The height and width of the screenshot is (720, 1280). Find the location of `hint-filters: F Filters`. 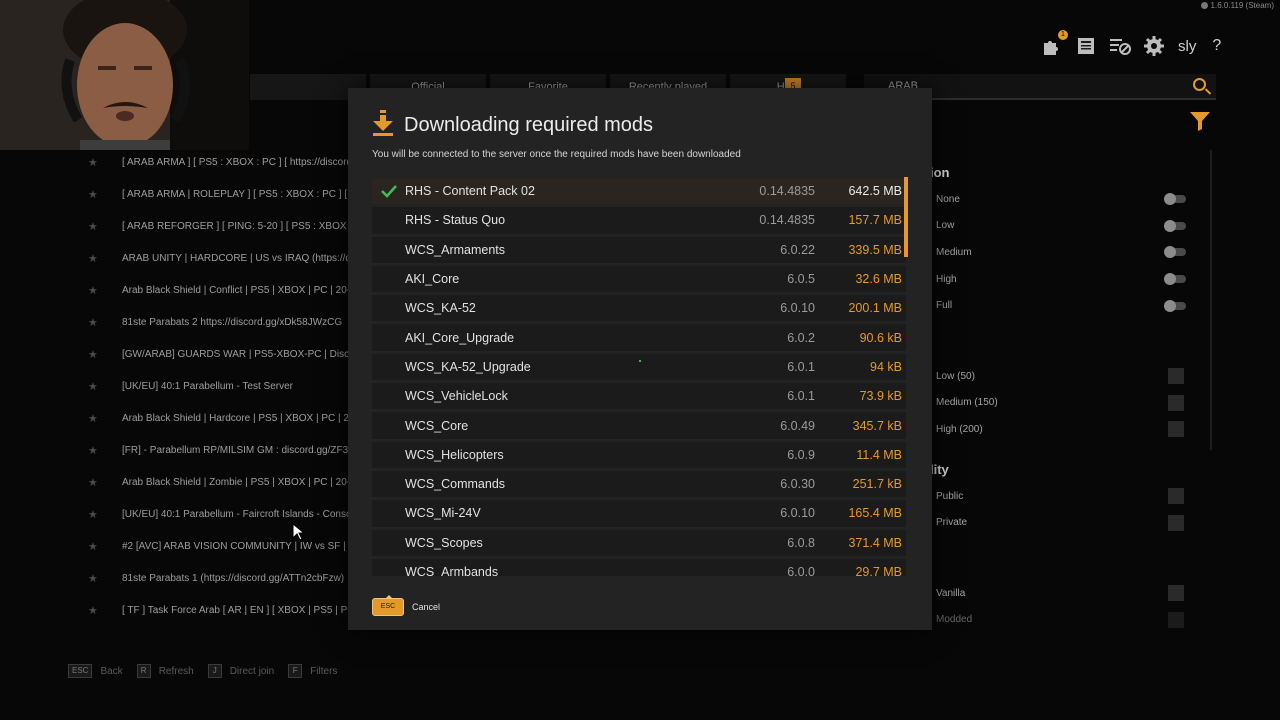

hint-filters: F Filters is located at coordinates (312, 671).